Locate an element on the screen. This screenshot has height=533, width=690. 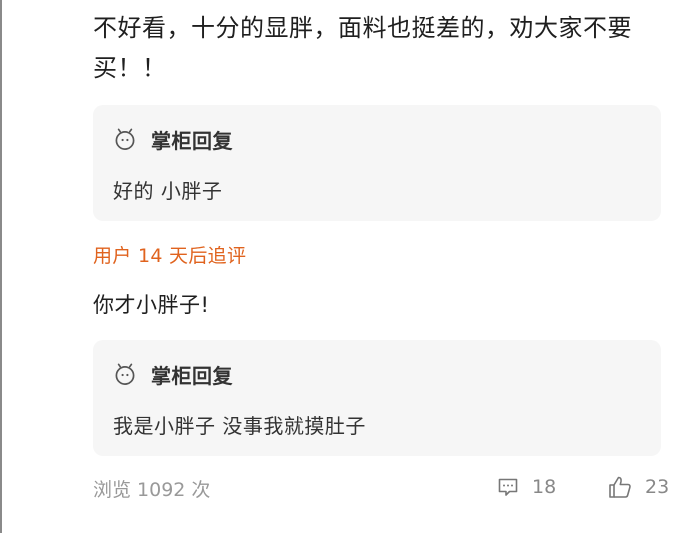
review-text: 不好看，十分的显胖，面料也挺差的，劝大家不要买！！ is located at coordinates (362, 48).